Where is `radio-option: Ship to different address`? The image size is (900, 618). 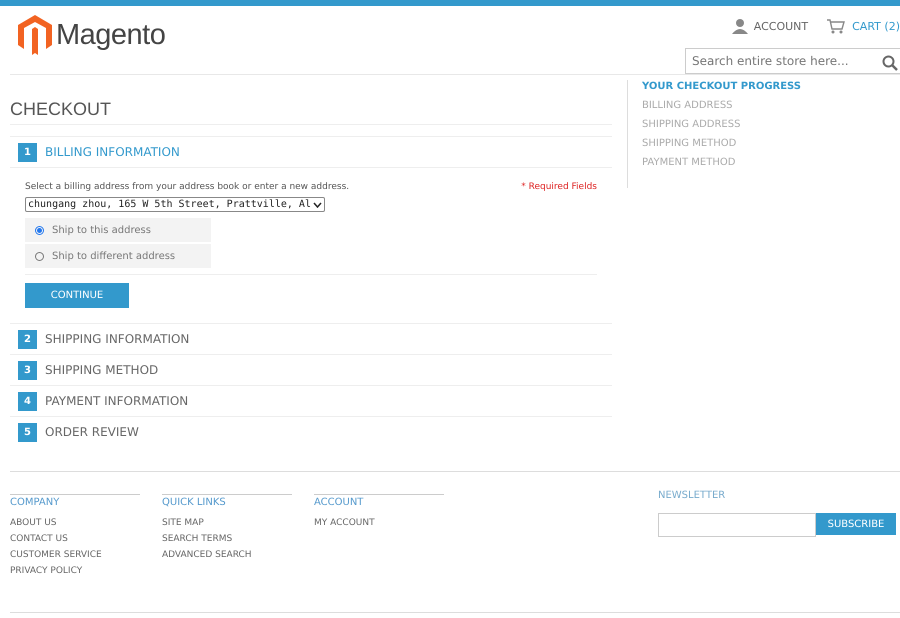 radio-option: Ship to different address is located at coordinates (118, 256).